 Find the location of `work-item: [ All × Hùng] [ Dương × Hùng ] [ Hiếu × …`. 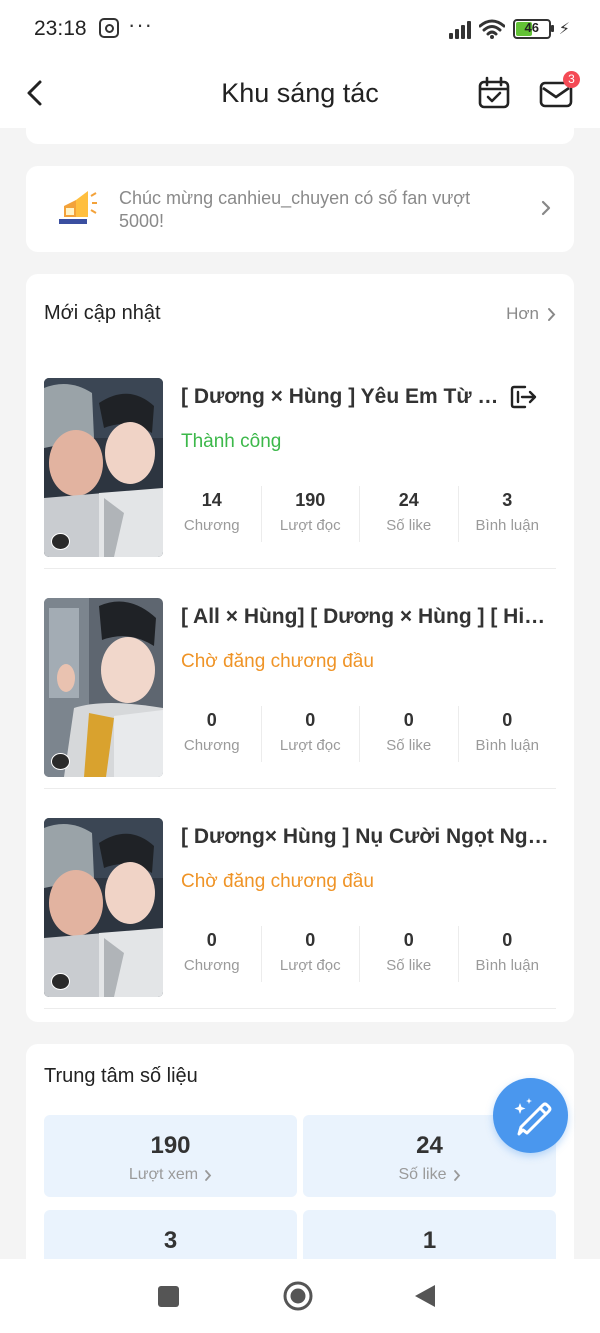

work-item: [ All × Hùng] [ Dương × Hùng ] [ Hiếu × … is located at coordinates (300, 683).